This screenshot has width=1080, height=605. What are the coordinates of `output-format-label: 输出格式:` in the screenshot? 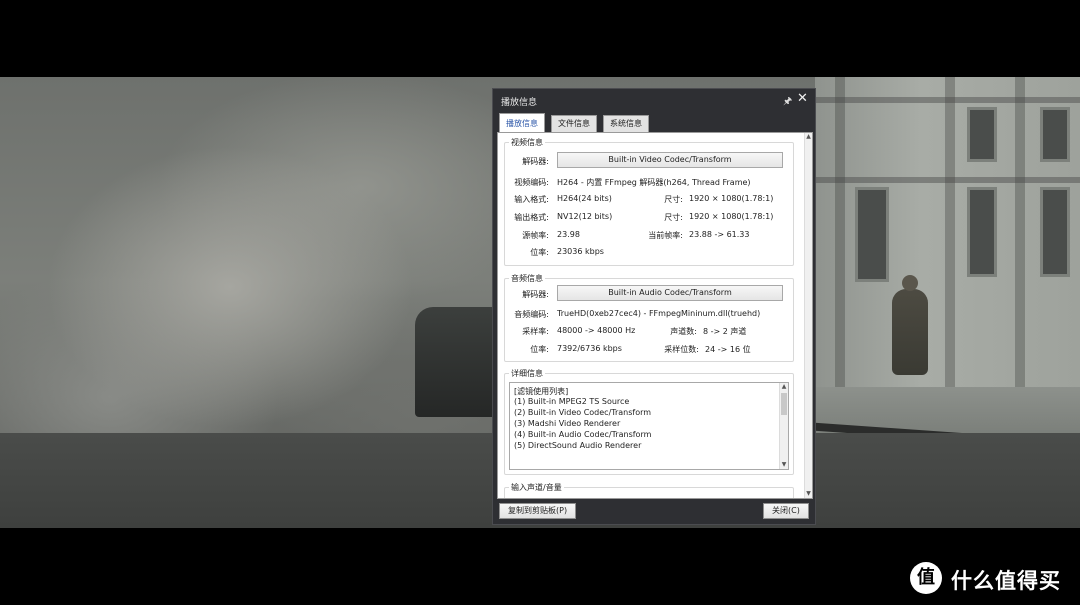 It's located at (531, 217).